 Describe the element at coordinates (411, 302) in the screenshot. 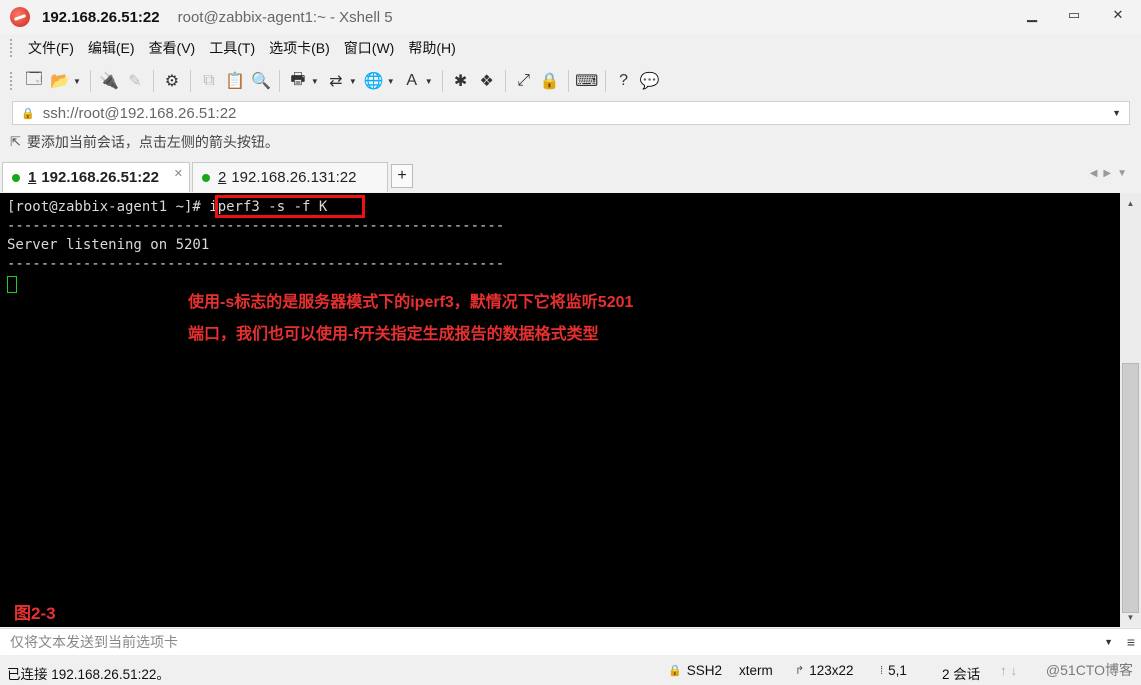

I see `annotation-text: 使用-s标志的是服务器模式下的iperf3，默情况下它将监听5201` at that location.